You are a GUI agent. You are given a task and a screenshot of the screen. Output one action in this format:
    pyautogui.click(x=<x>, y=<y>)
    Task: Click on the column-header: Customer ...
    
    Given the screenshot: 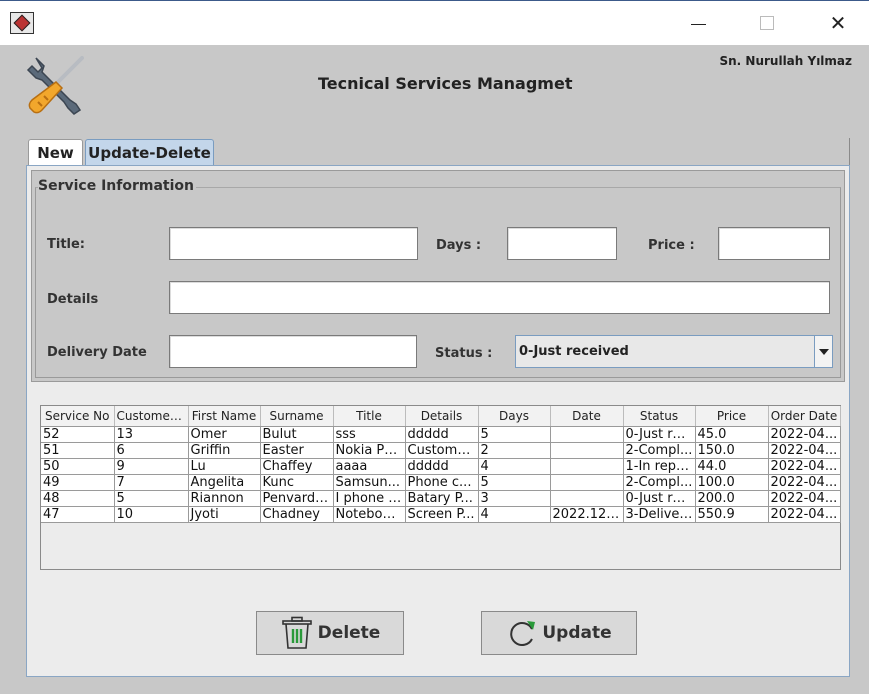 What is the action you would take?
    pyautogui.click(x=151, y=416)
    